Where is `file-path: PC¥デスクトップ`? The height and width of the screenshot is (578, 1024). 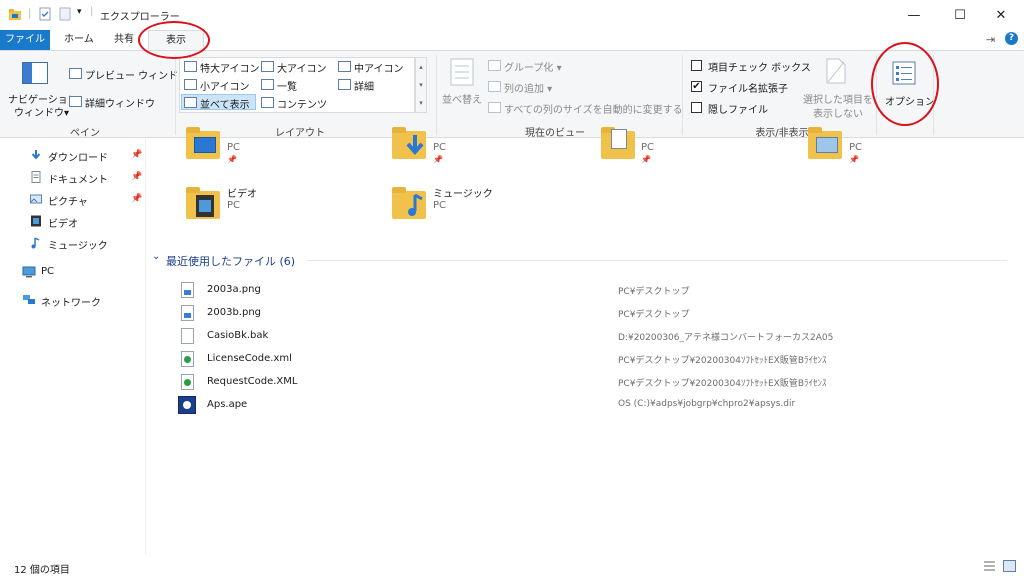
file-path: PC¥デスクトップ is located at coordinates (654, 315).